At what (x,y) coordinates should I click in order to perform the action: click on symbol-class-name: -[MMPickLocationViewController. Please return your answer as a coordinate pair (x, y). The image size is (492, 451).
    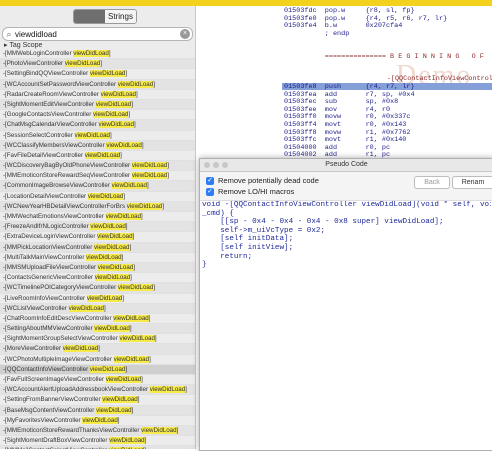
    Looking at the image, I should click on (49, 247).